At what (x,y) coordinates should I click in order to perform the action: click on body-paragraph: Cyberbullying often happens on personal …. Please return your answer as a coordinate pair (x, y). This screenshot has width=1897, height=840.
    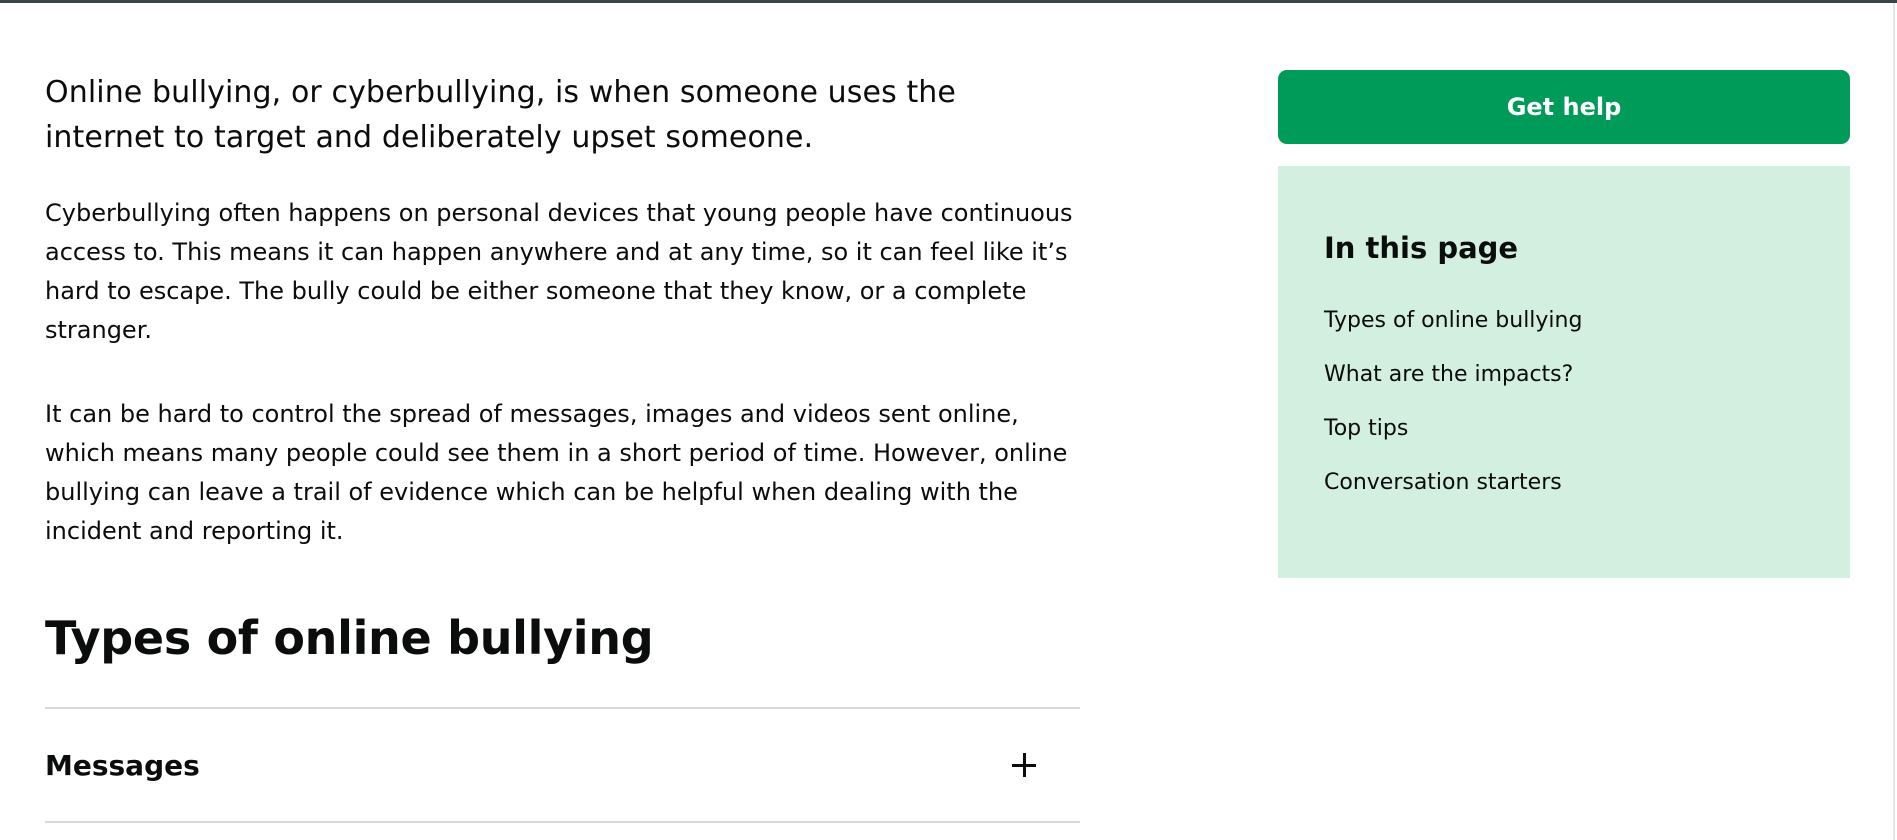
    Looking at the image, I should click on (559, 271).